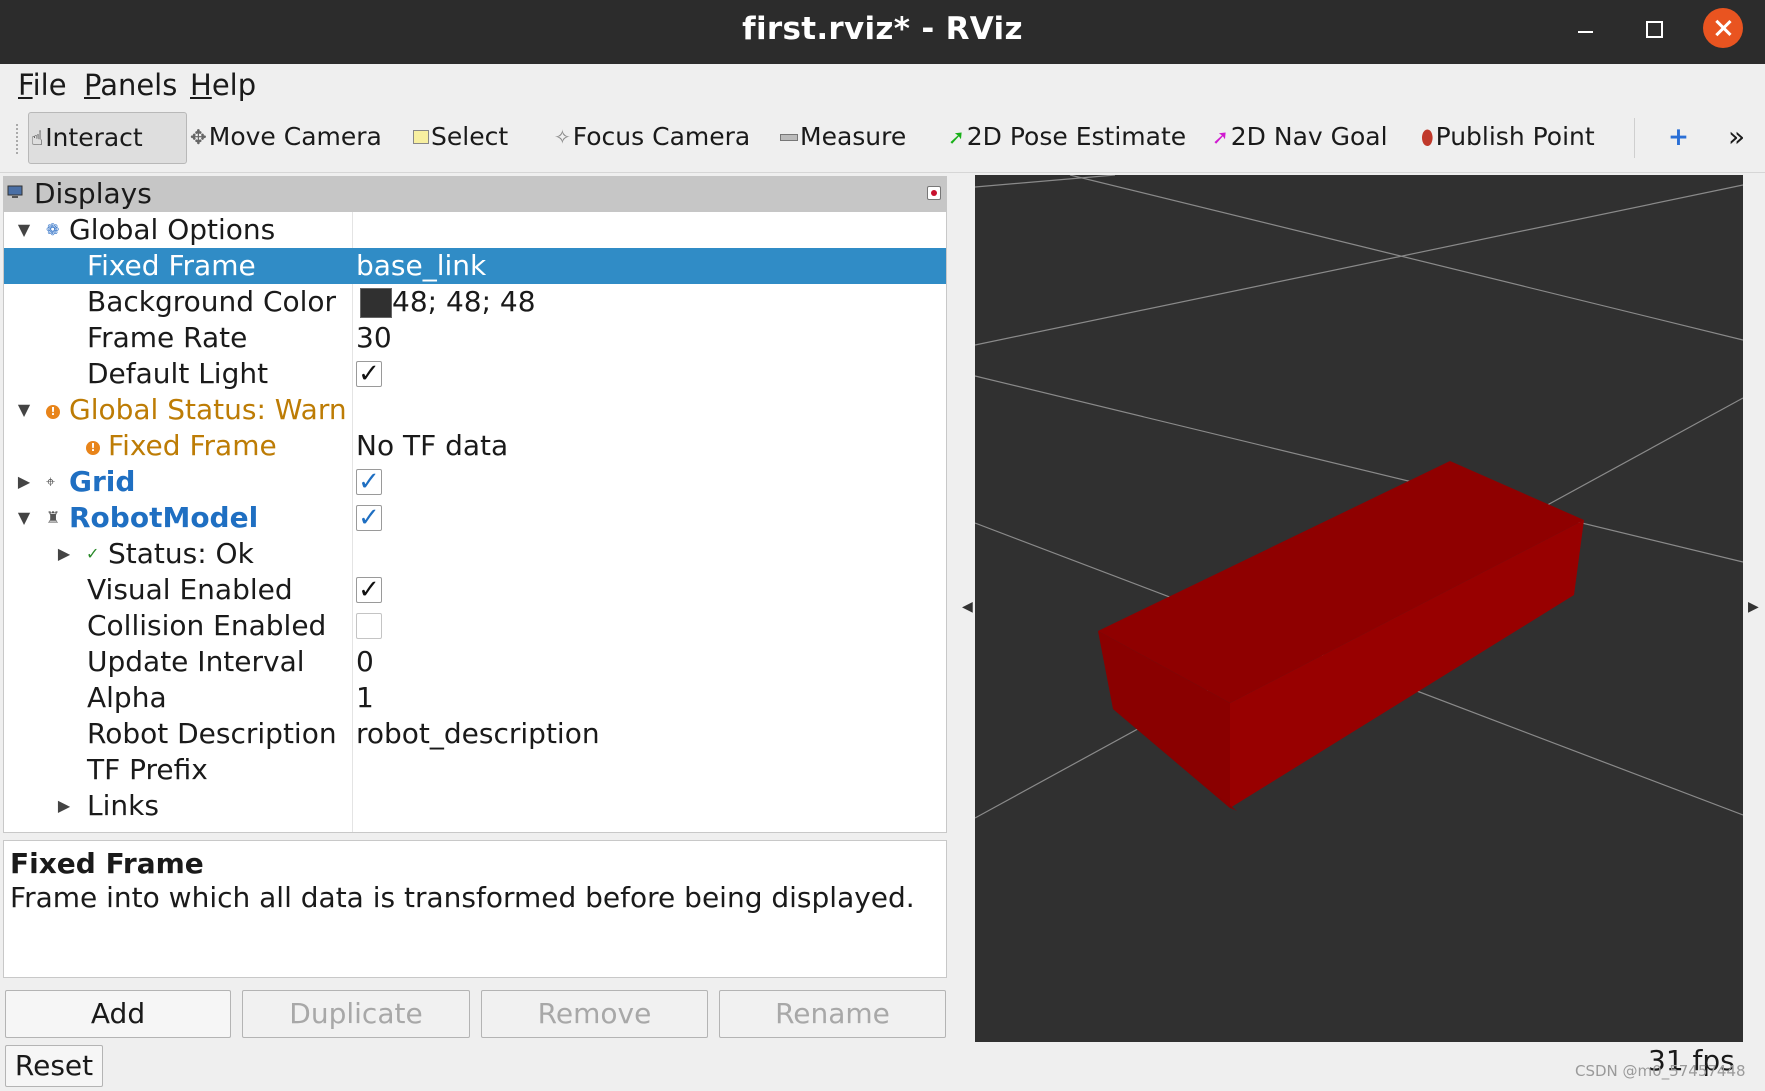 The width and height of the screenshot is (1765, 1091). Describe the element at coordinates (475, 194) in the screenshot. I see `displays-panel-header: Displays` at that location.